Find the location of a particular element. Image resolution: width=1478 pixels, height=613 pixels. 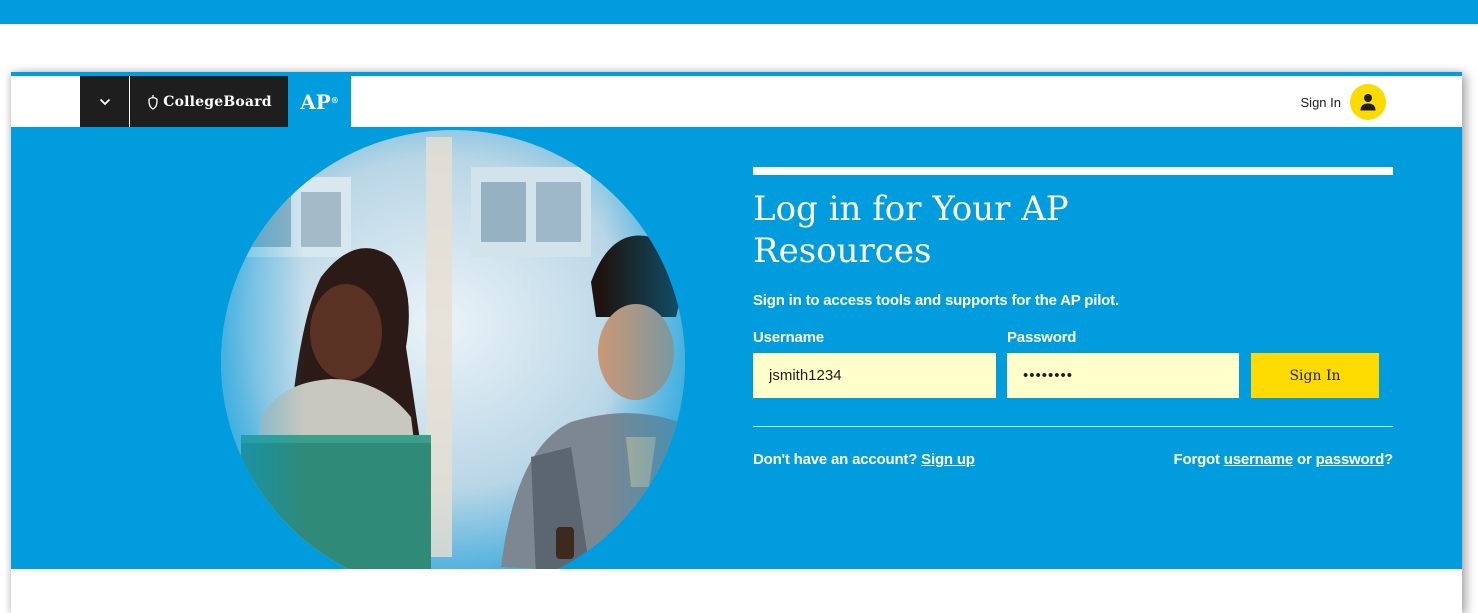

program-label: AP is located at coordinates (315, 101).